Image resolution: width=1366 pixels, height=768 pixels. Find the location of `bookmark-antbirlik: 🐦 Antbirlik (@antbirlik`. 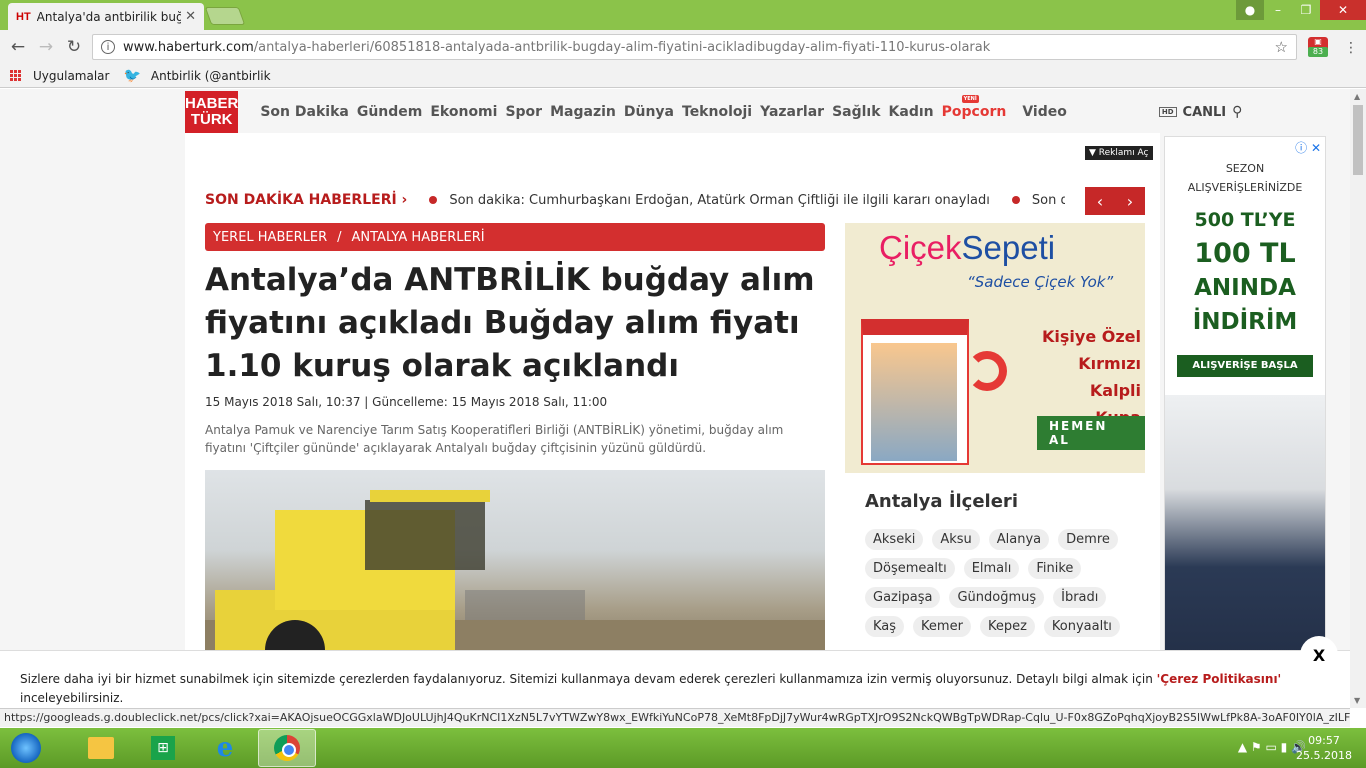

bookmark-antbirlik: 🐦 Antbirlik (@antbirlik is located at coordinates (196, 76).